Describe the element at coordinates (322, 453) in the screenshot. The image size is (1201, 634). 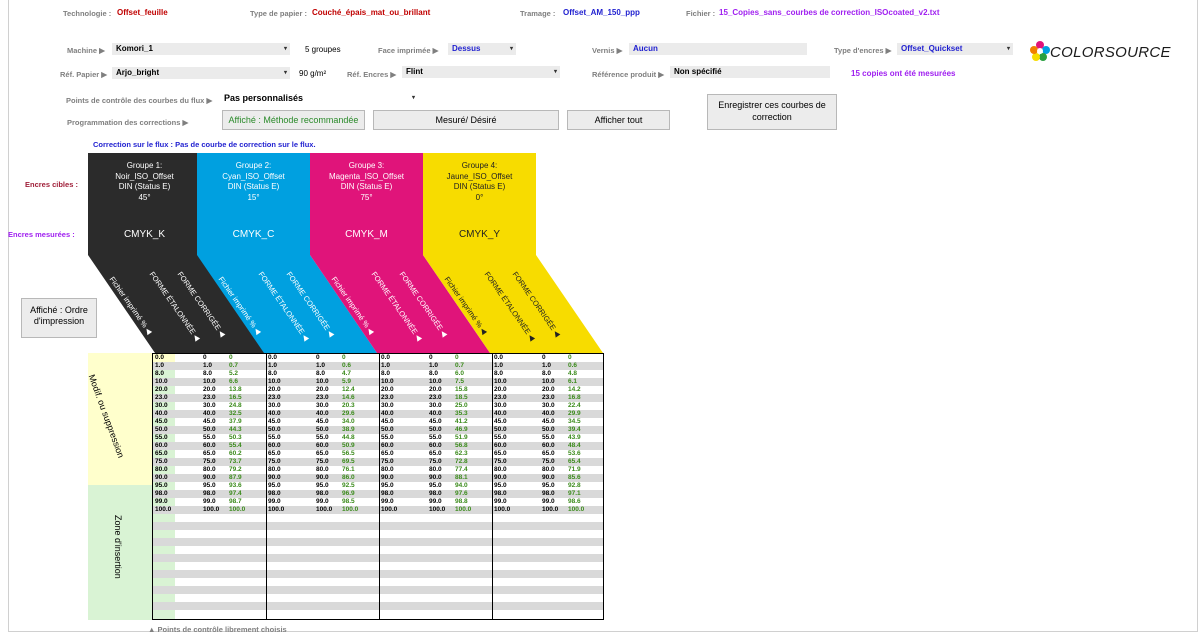
I see `forme-etalonnee-value: 65.0` at that location.